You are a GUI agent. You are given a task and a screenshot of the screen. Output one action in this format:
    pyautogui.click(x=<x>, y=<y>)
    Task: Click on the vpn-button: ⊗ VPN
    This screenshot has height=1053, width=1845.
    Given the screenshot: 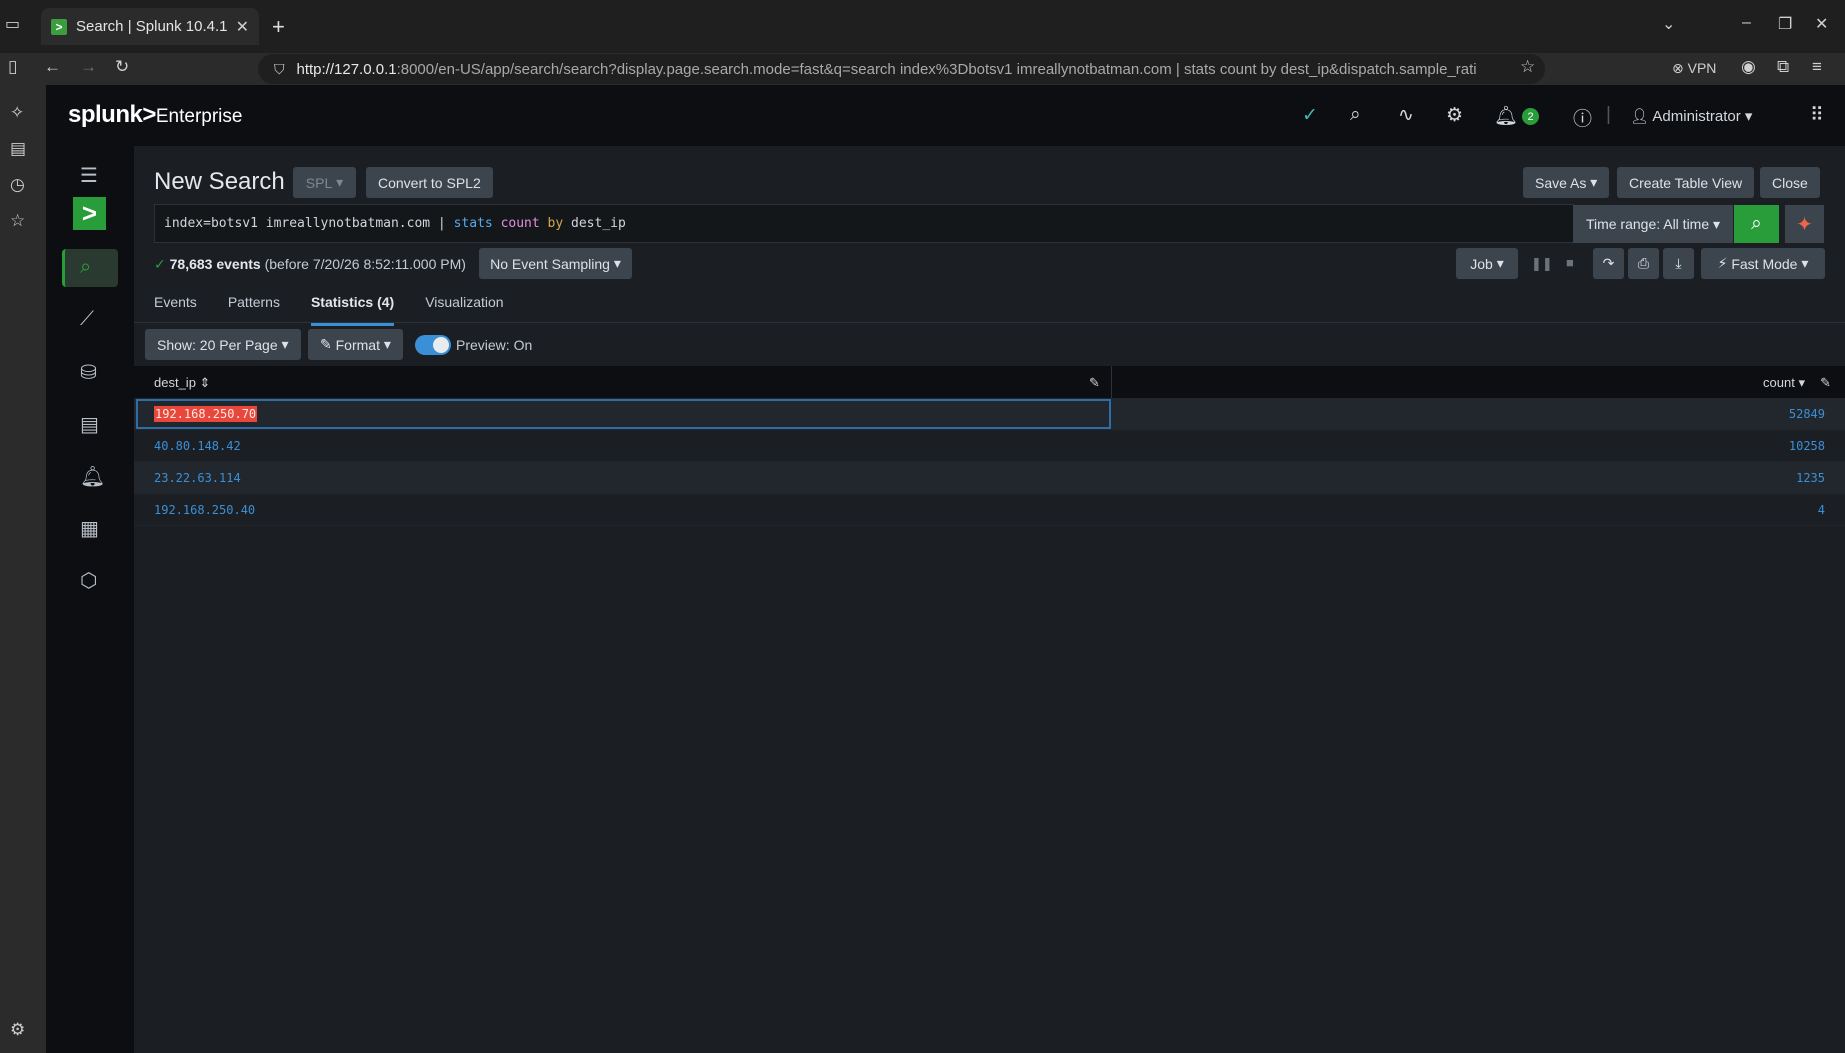 What is the action you would take?
    pyautogui.click(x=1694, y=68)
    